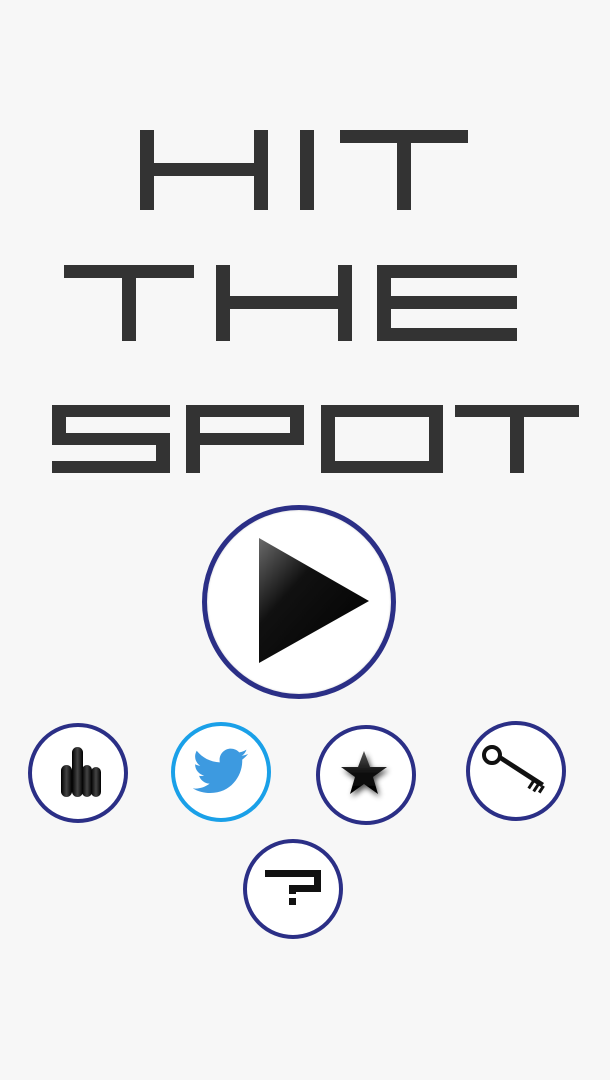 Image resolution: width=610 pixels, height=1080 pixels. What do you see at coordinates (314, 600) in the screenshot?
I see `play-icon` at bounding box center [314, 600].